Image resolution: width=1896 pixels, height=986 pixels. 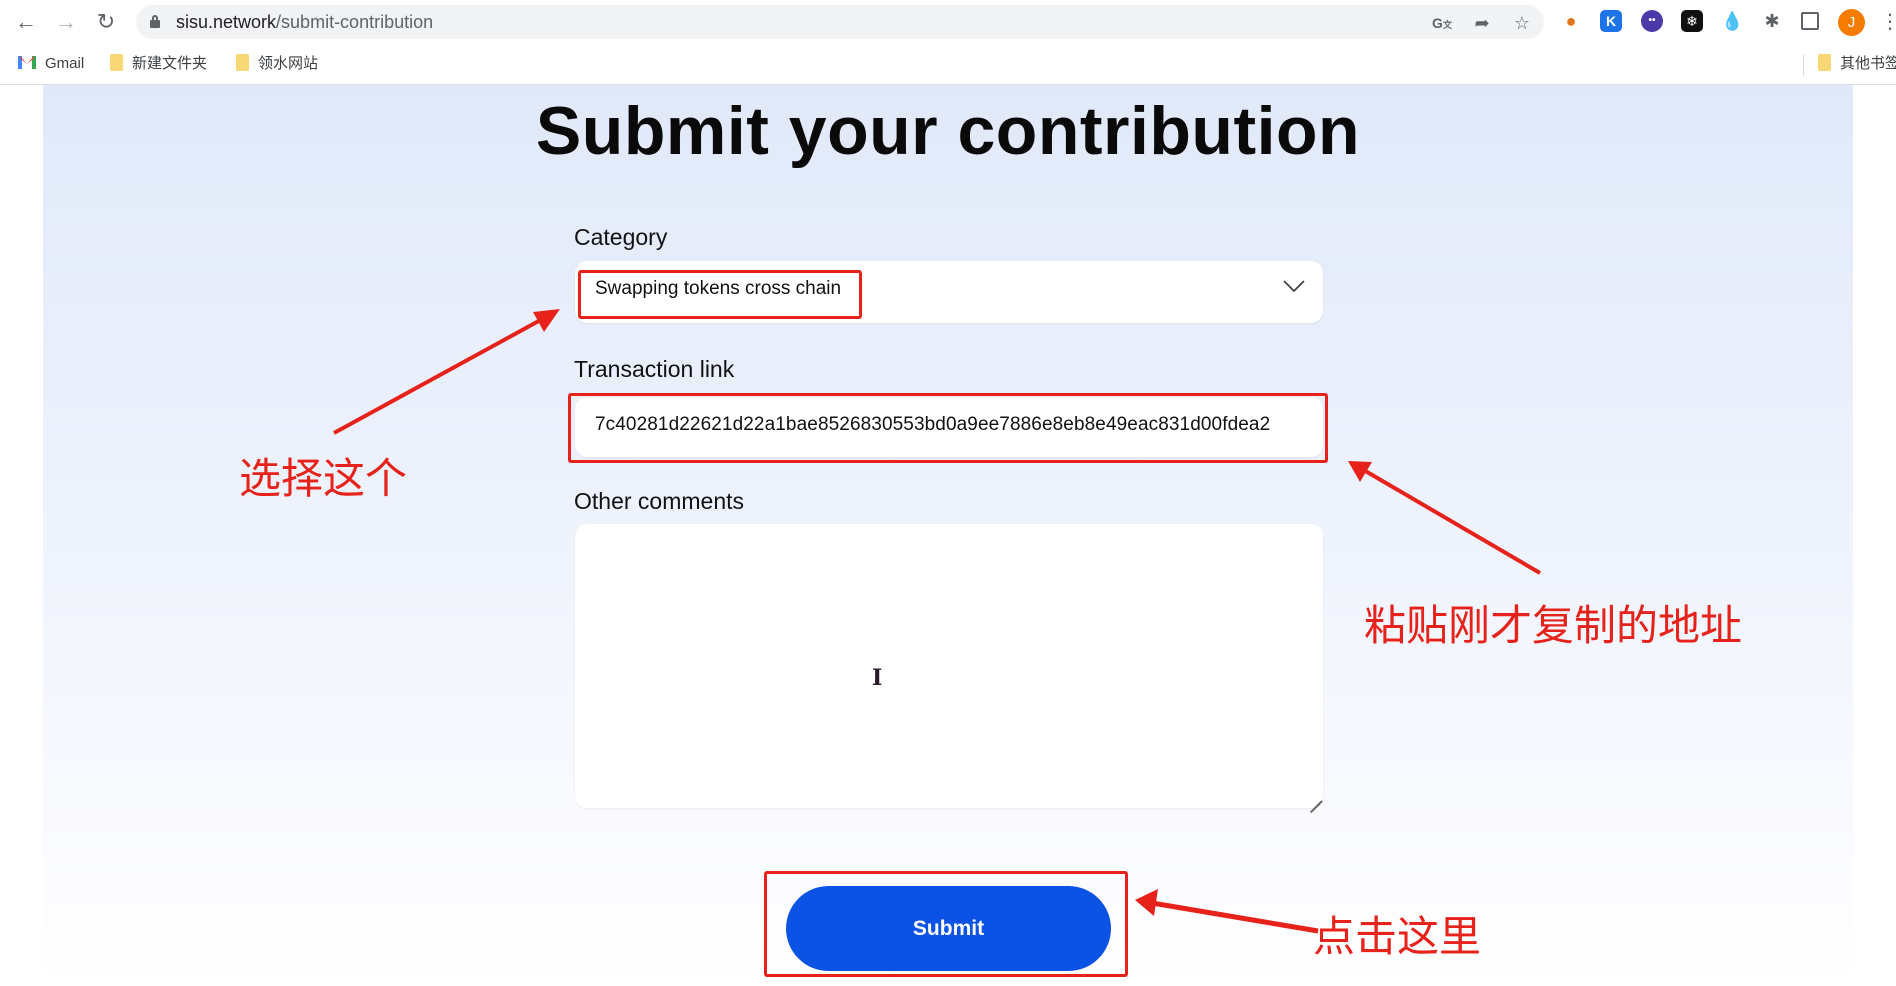 What do you see at coordinates (877, 678) in the screenshot?
I see `text-cursor-icon: I` at bounding box center [877, 678].